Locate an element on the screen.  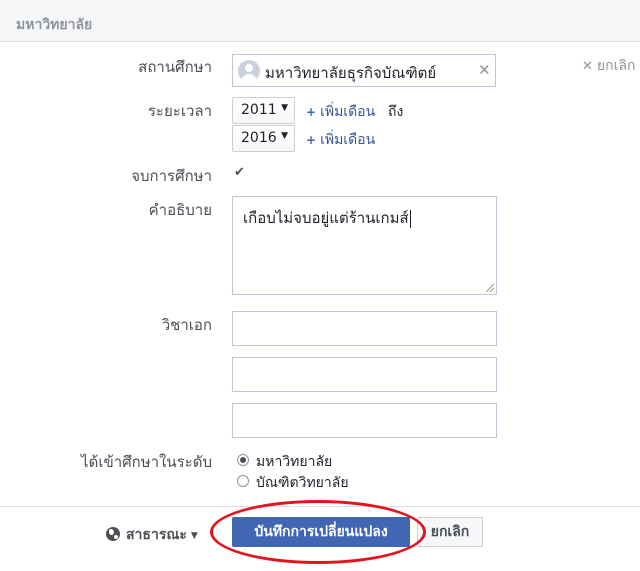
cancel-link-label: ยกเลิก is located at coordinates (616, 66).